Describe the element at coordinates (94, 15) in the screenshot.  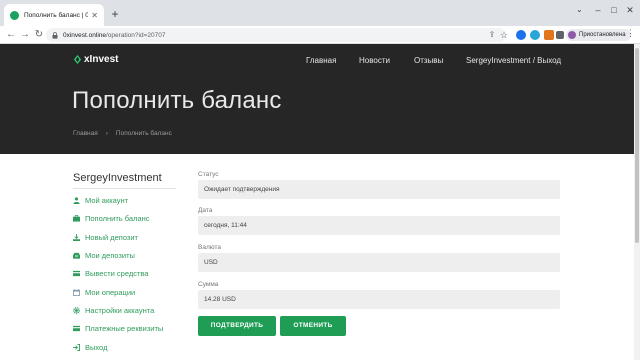
I see `close-tab-icon: ✕` at that location.